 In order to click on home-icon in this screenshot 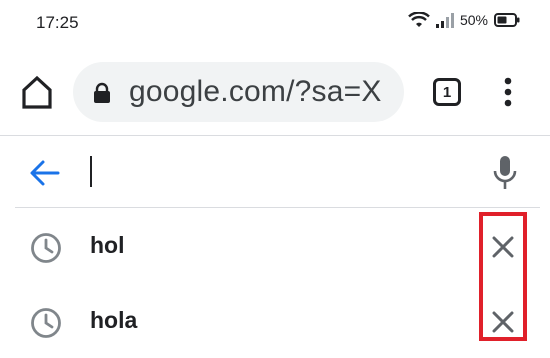, I will do `click(37, 92)`.